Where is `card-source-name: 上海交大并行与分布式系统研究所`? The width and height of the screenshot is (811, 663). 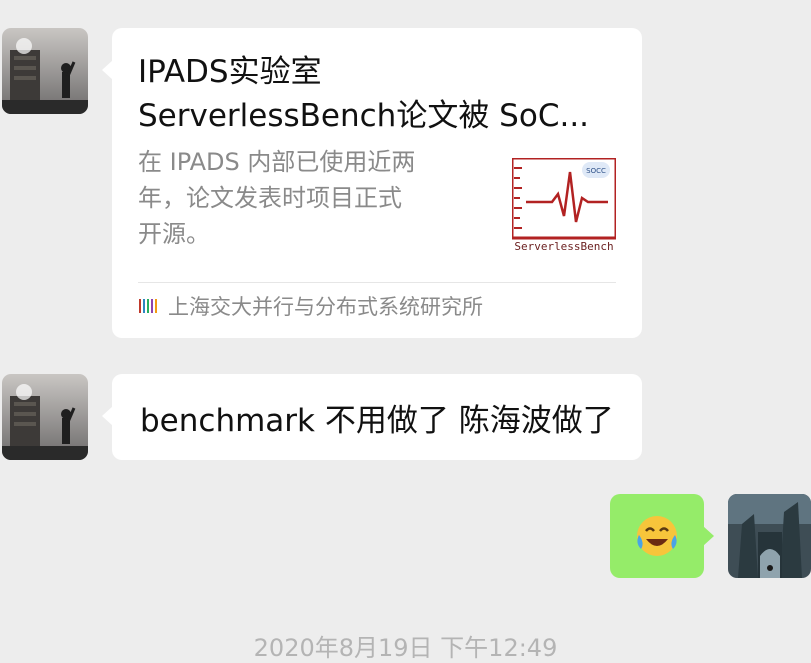 card-source-name: 上海交大并行与分布式系统研究所 is located at coordinates (325, 307).